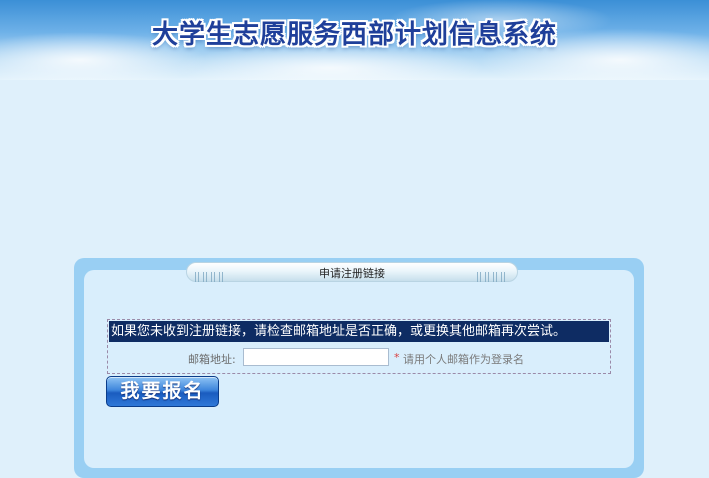  I want to click on email-label: 邮箱地址:, so click(212, 359).